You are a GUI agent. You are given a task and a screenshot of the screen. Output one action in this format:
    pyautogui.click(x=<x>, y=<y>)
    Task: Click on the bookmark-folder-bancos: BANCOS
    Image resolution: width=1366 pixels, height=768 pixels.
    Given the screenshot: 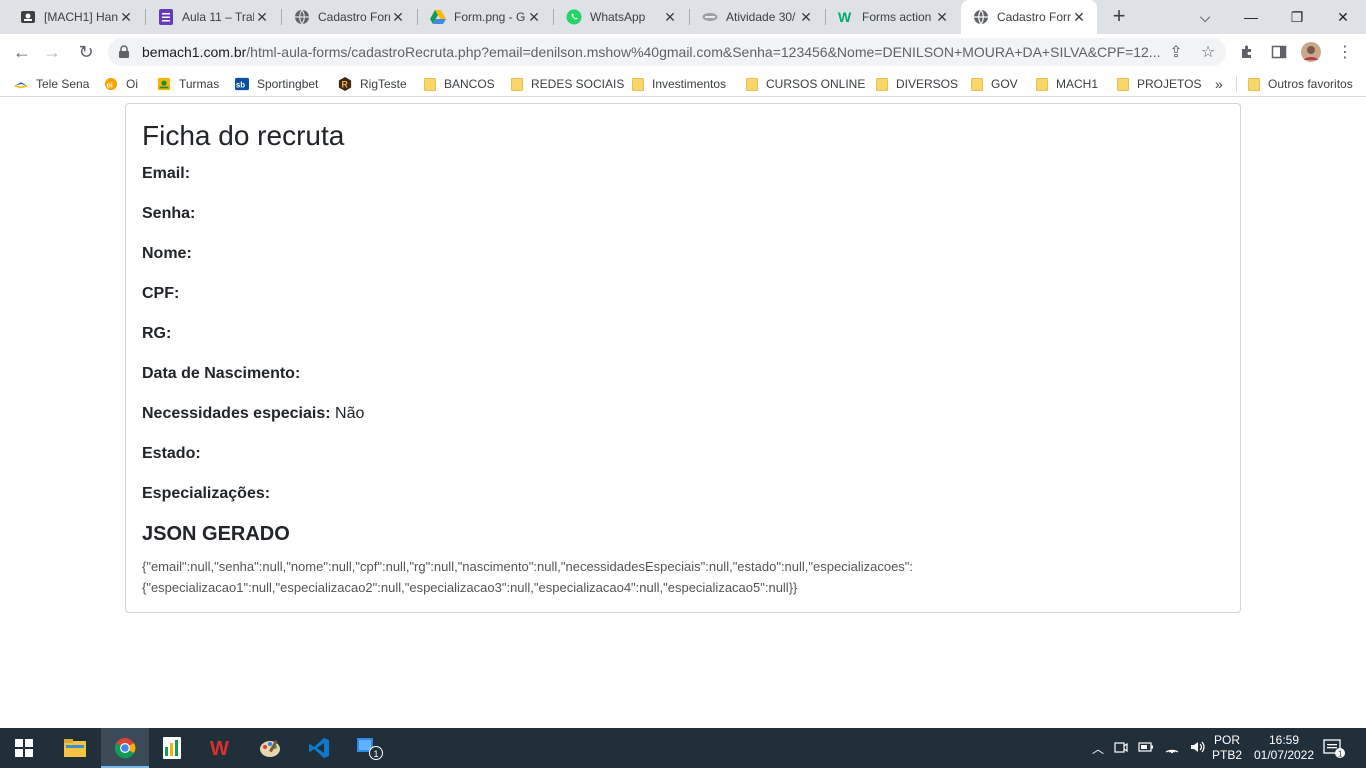 What is the action you would take?
    pyautogui.click(x=459, y=84)
    